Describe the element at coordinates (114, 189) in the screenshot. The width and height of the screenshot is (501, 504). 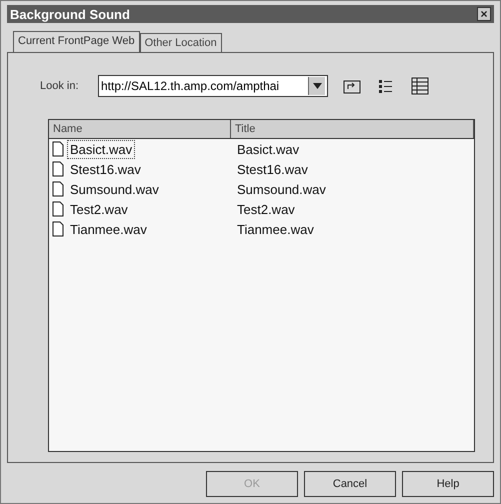
I see `file-name: Sumsound.wav` at that location.